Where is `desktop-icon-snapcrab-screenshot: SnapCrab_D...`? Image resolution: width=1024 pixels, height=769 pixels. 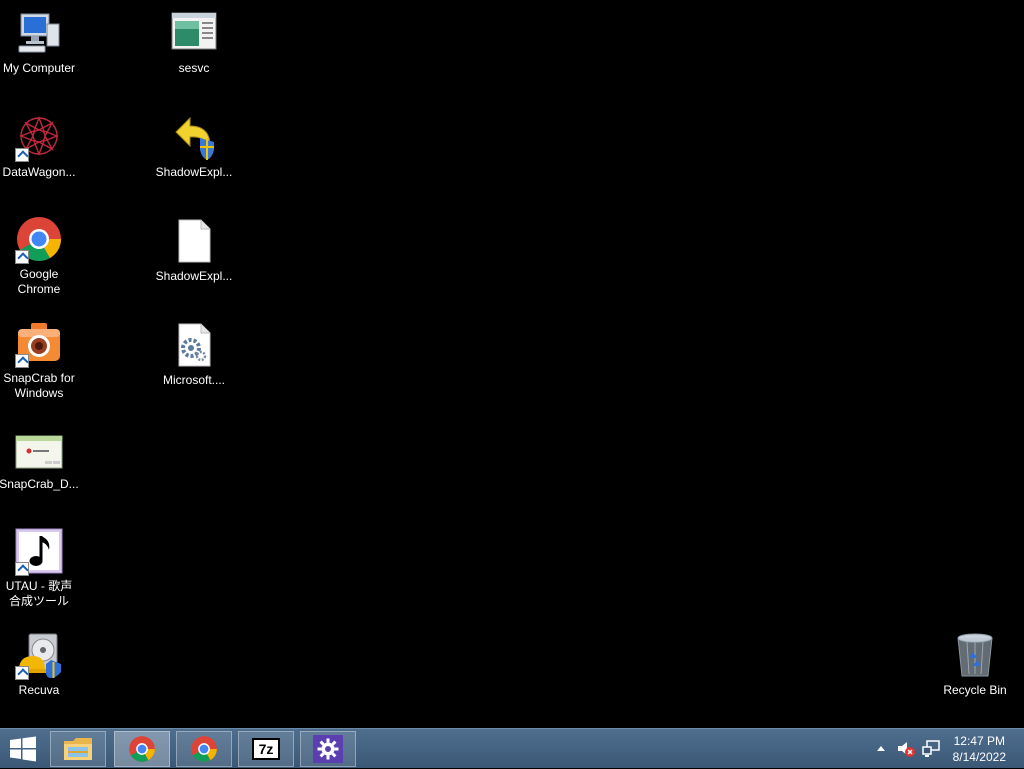 desktop-icon-snapcrab-screenshot: SnapCrab_D... is located at coordinates (39, 459).